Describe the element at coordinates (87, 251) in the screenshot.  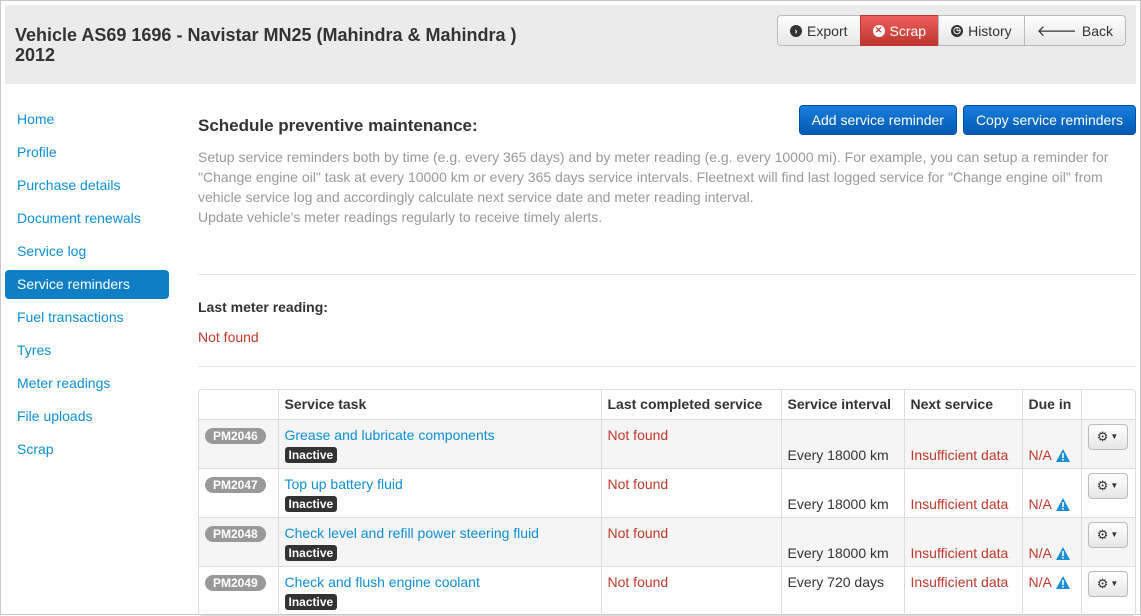
I see `sidebar-item-service-log: Service log` at that location.